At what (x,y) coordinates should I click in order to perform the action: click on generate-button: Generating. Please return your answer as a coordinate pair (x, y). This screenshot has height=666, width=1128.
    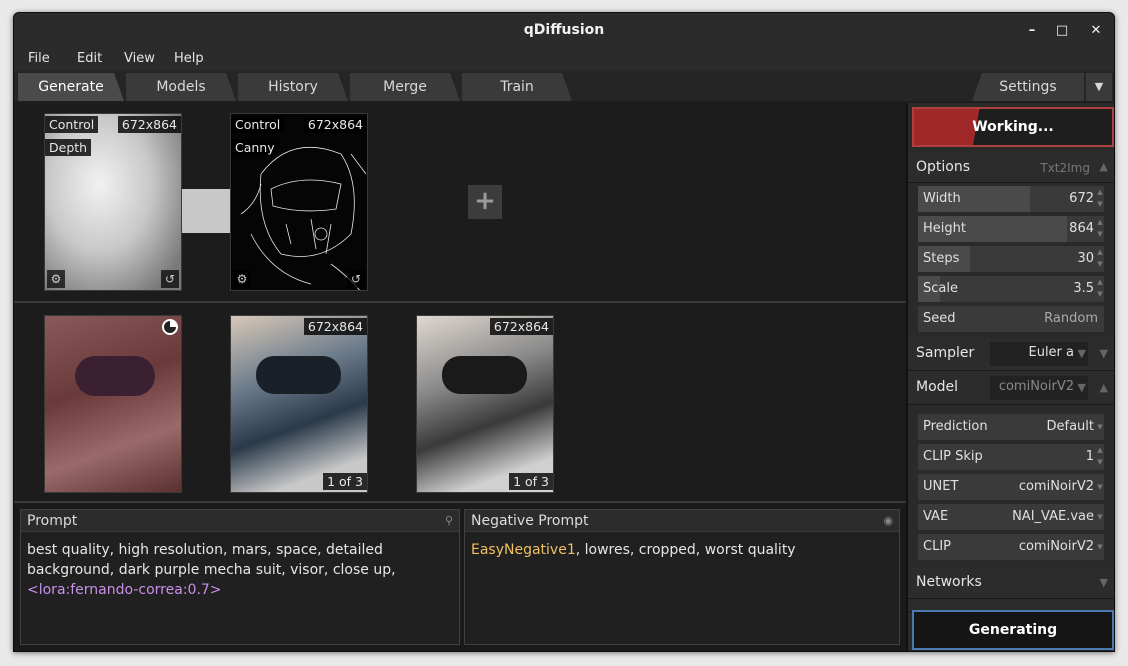
    Looking at the image, I should click on (1013, 630).